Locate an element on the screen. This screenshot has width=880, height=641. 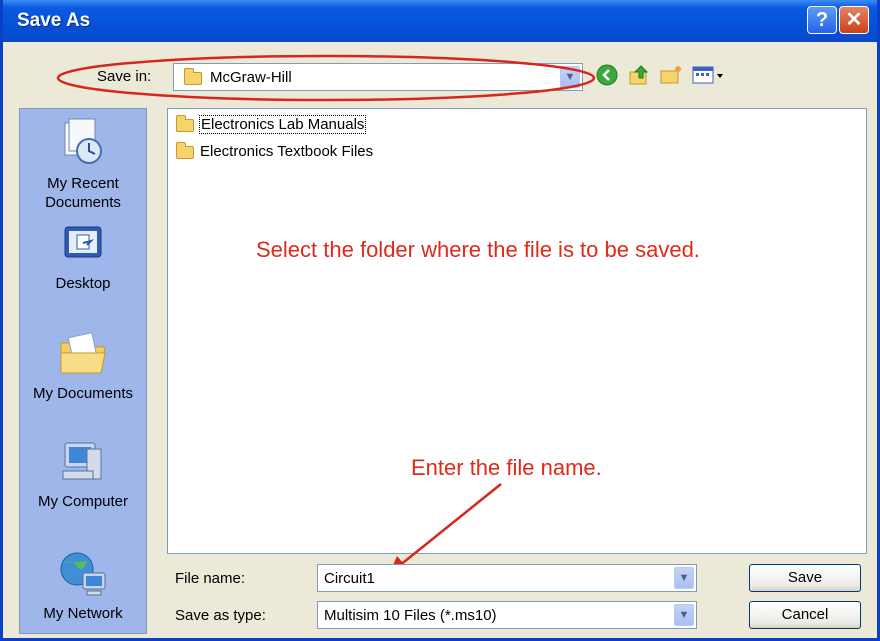
places-bar: My Recent Documents Desktop My Documents is located at coordinates (83, 371).